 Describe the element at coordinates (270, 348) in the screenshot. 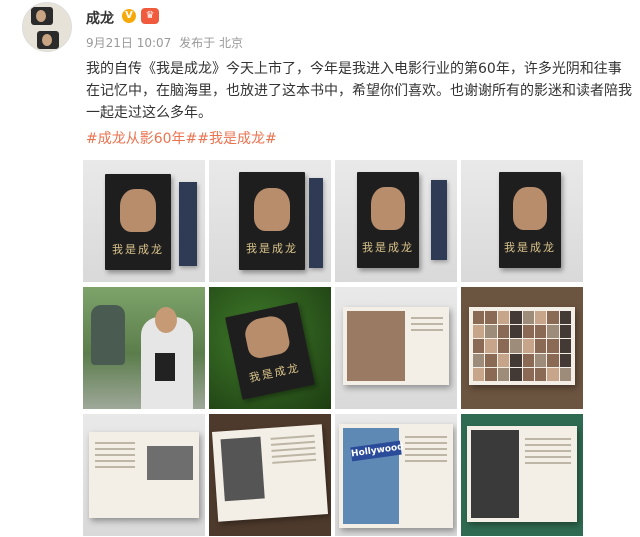

I see `book-on-grass-photo: 我是成龙` at that location.